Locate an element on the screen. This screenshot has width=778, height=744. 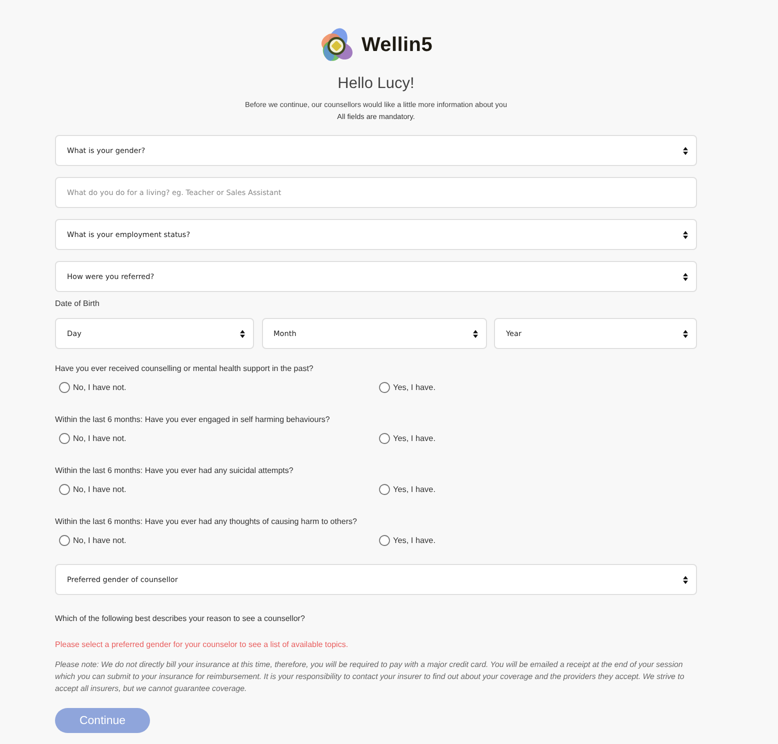
question-text: Within the last 6 months: Have you ever had any thoughts of causing harm to others? is located at coordinates (206, 522).